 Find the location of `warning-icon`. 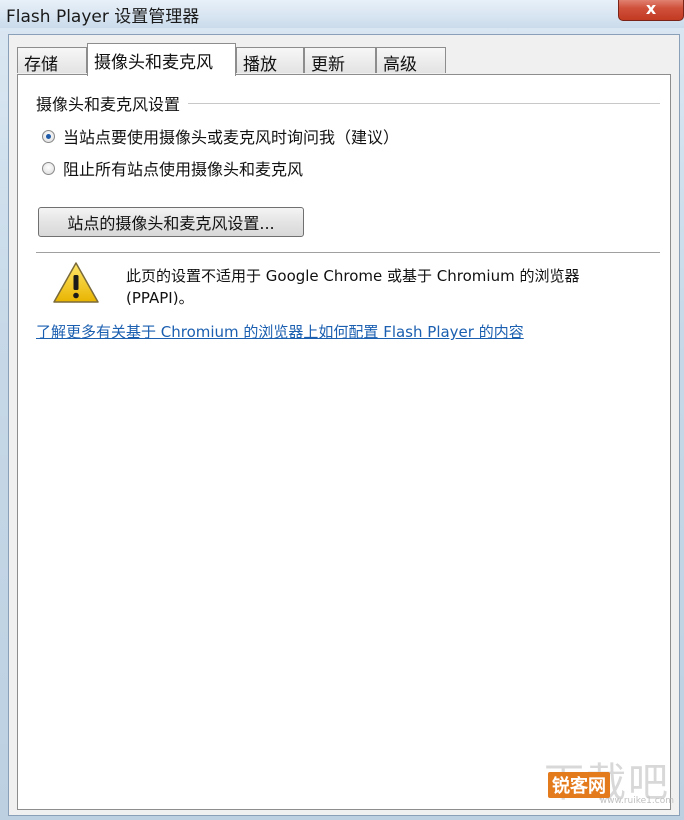

warning-icon is located at coordinates (76, 282).